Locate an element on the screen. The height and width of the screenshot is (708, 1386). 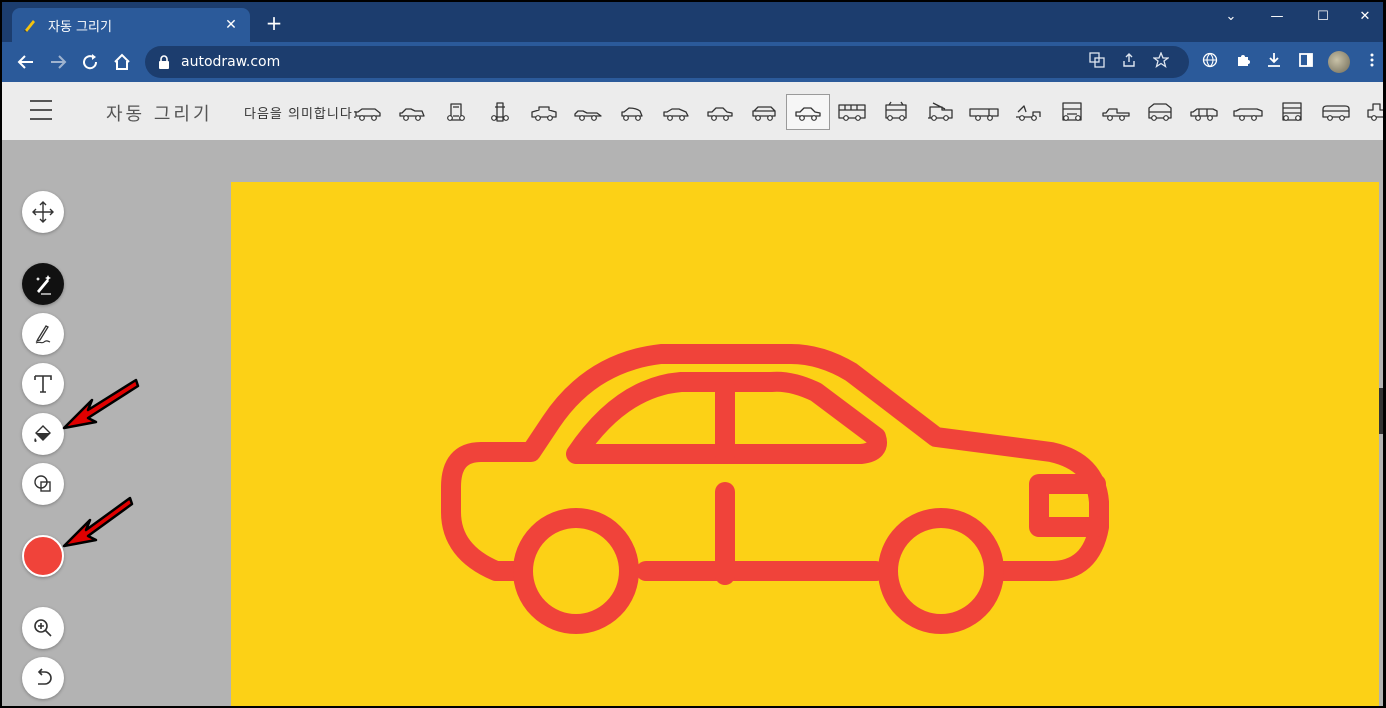
zoom-tool is located at coordinates (43, 628).